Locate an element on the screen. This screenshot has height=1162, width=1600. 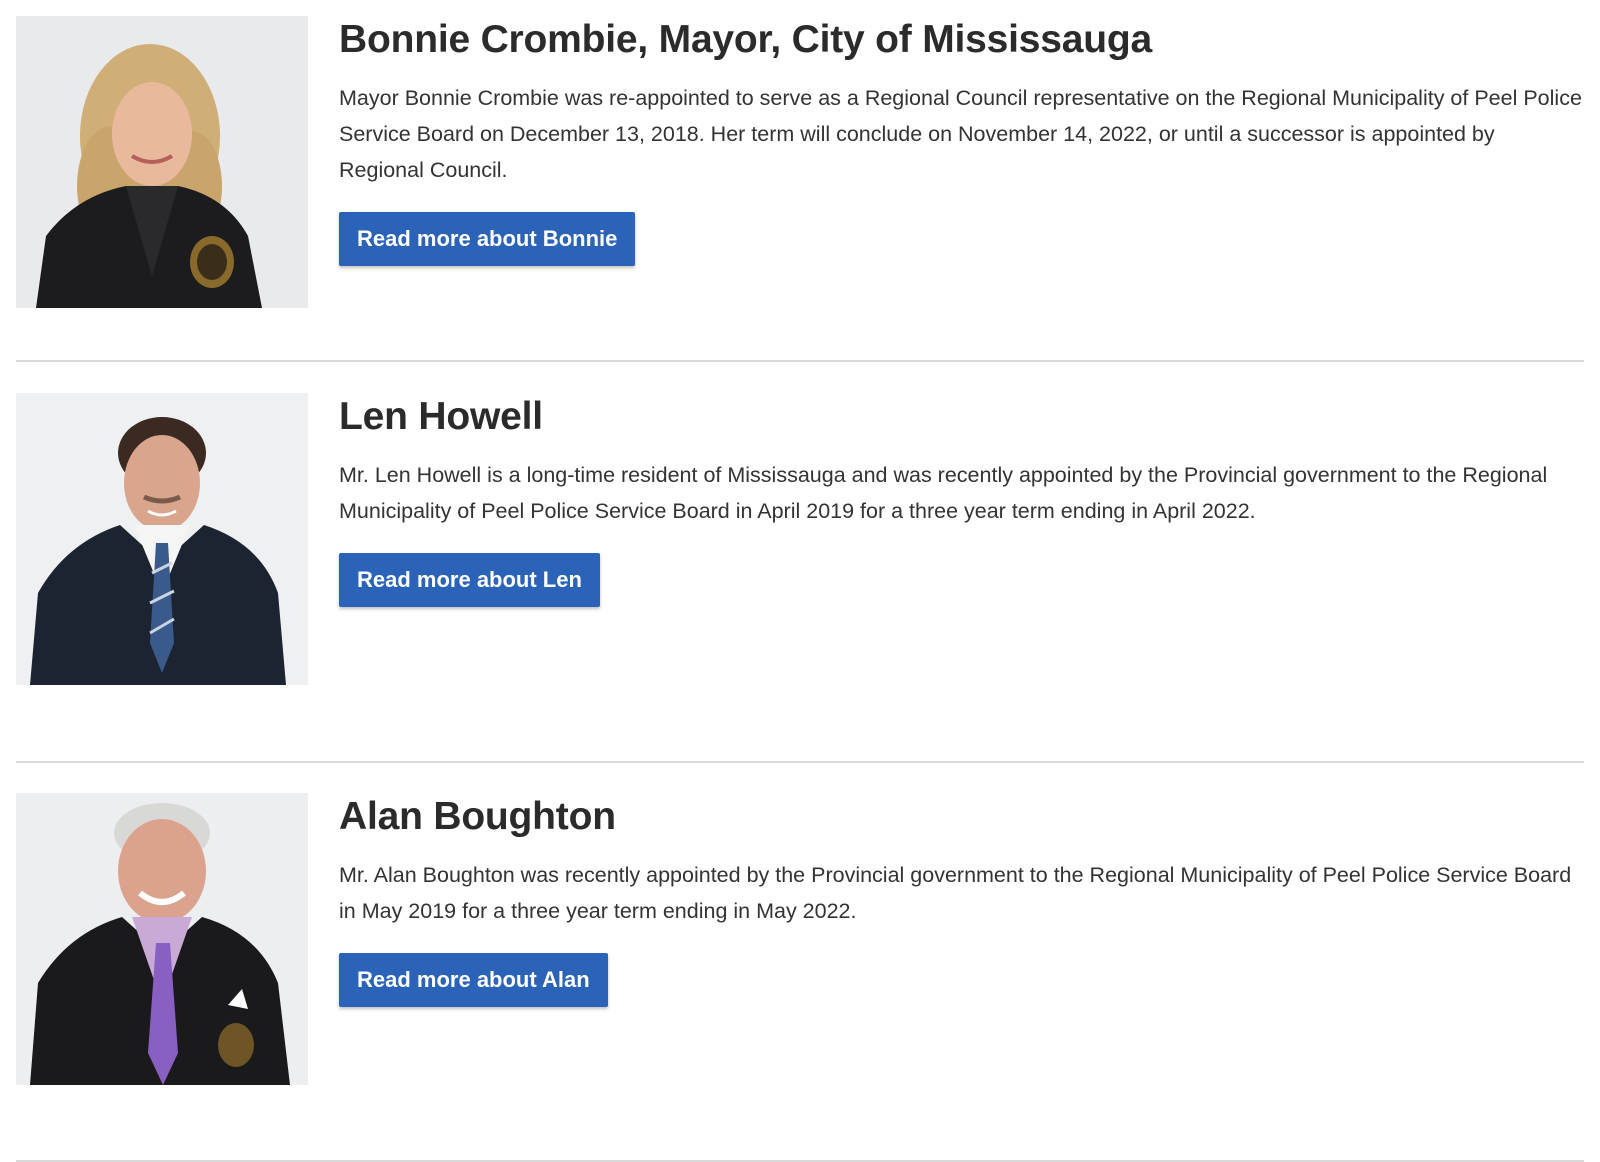
member-name: Len Howell is located at coordinates (441, 416).